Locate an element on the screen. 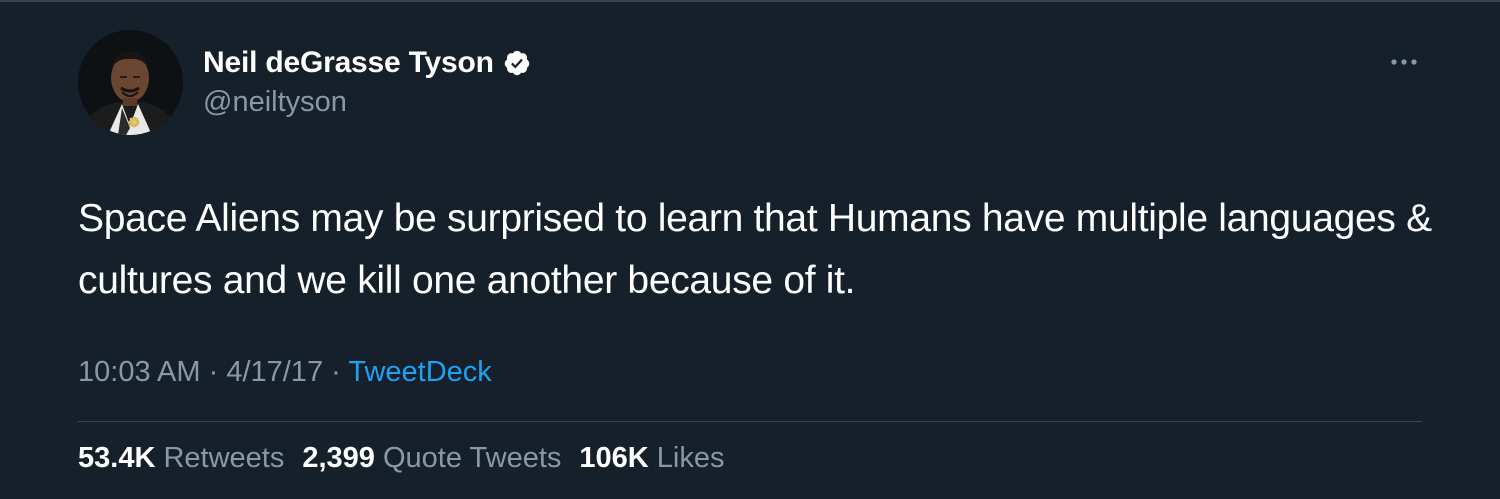 This screenshot has width=1500, height=499. verified-badge-icon is located at coordinates (517, 63).